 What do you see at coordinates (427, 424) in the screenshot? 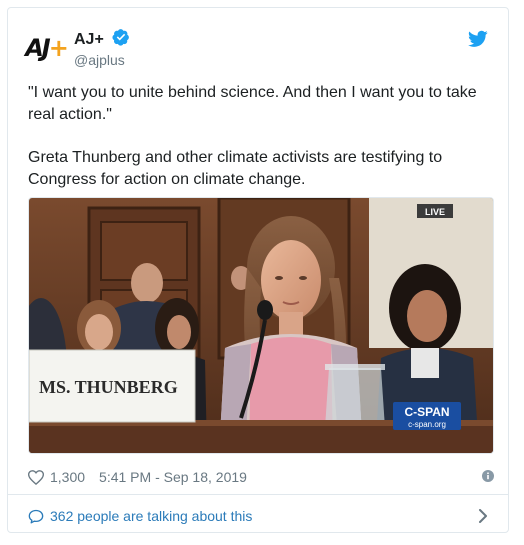
I see `cspan-url: c-span.org` at bounding box center [427, 424].